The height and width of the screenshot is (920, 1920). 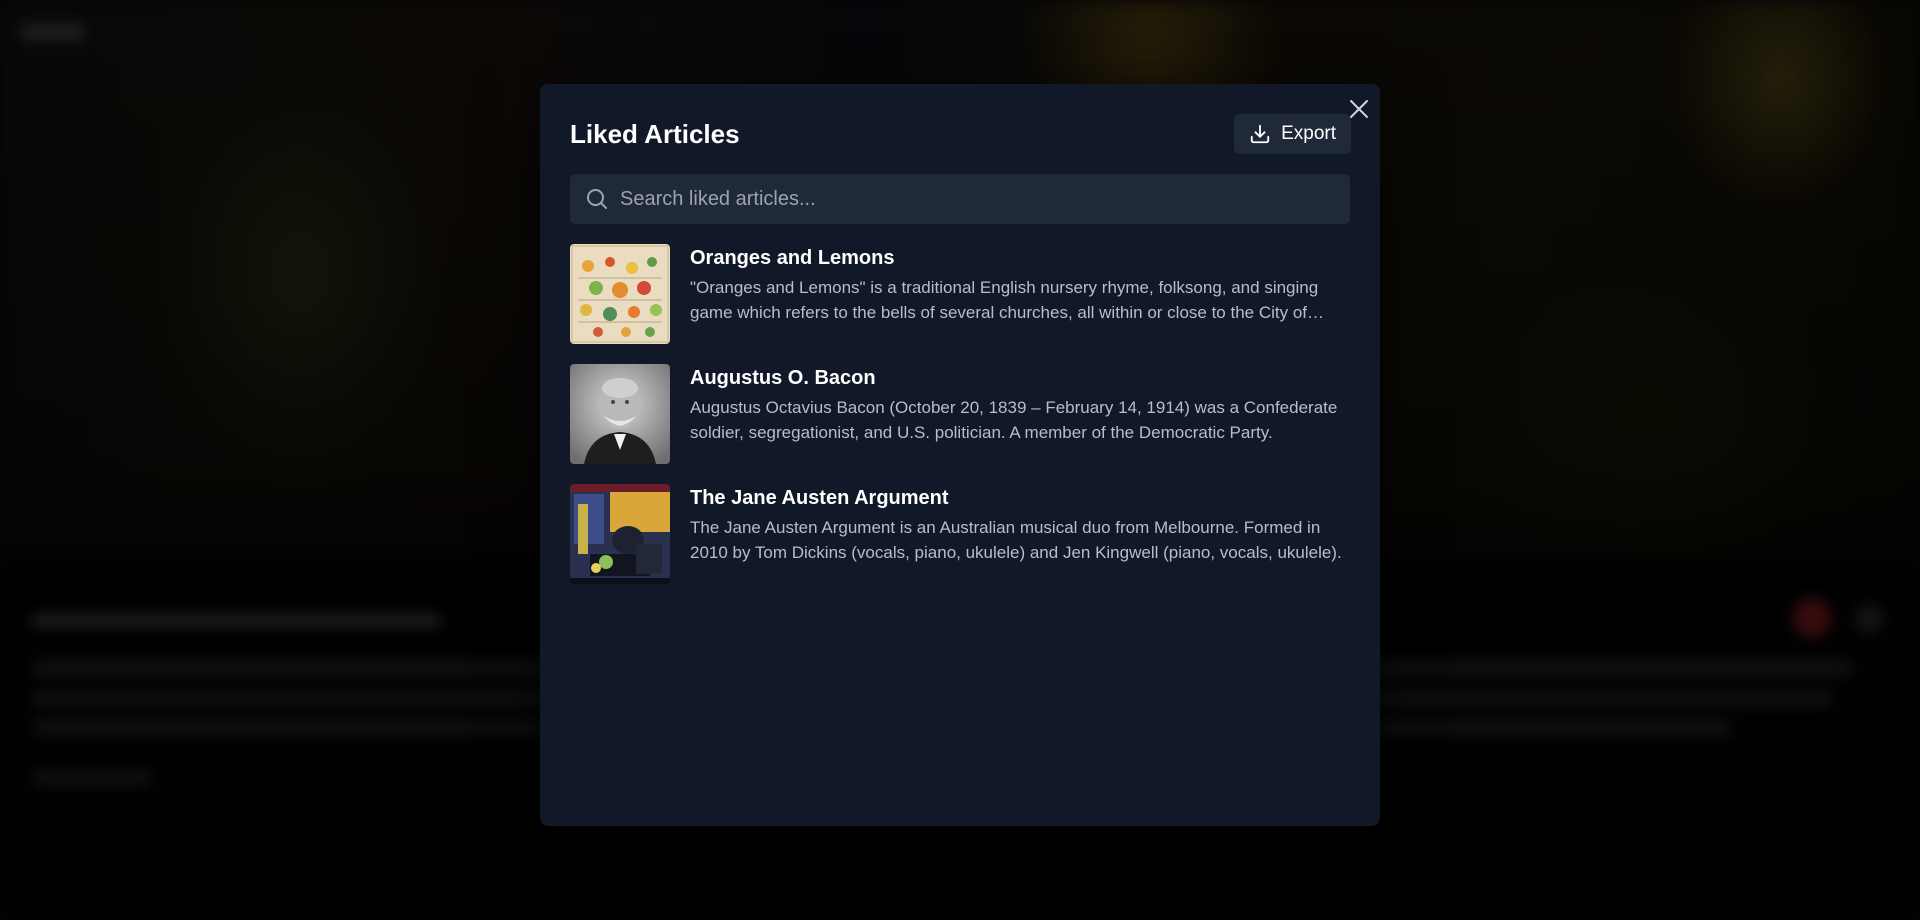 I want to click on download-icon, so click(x=1260, y=134).